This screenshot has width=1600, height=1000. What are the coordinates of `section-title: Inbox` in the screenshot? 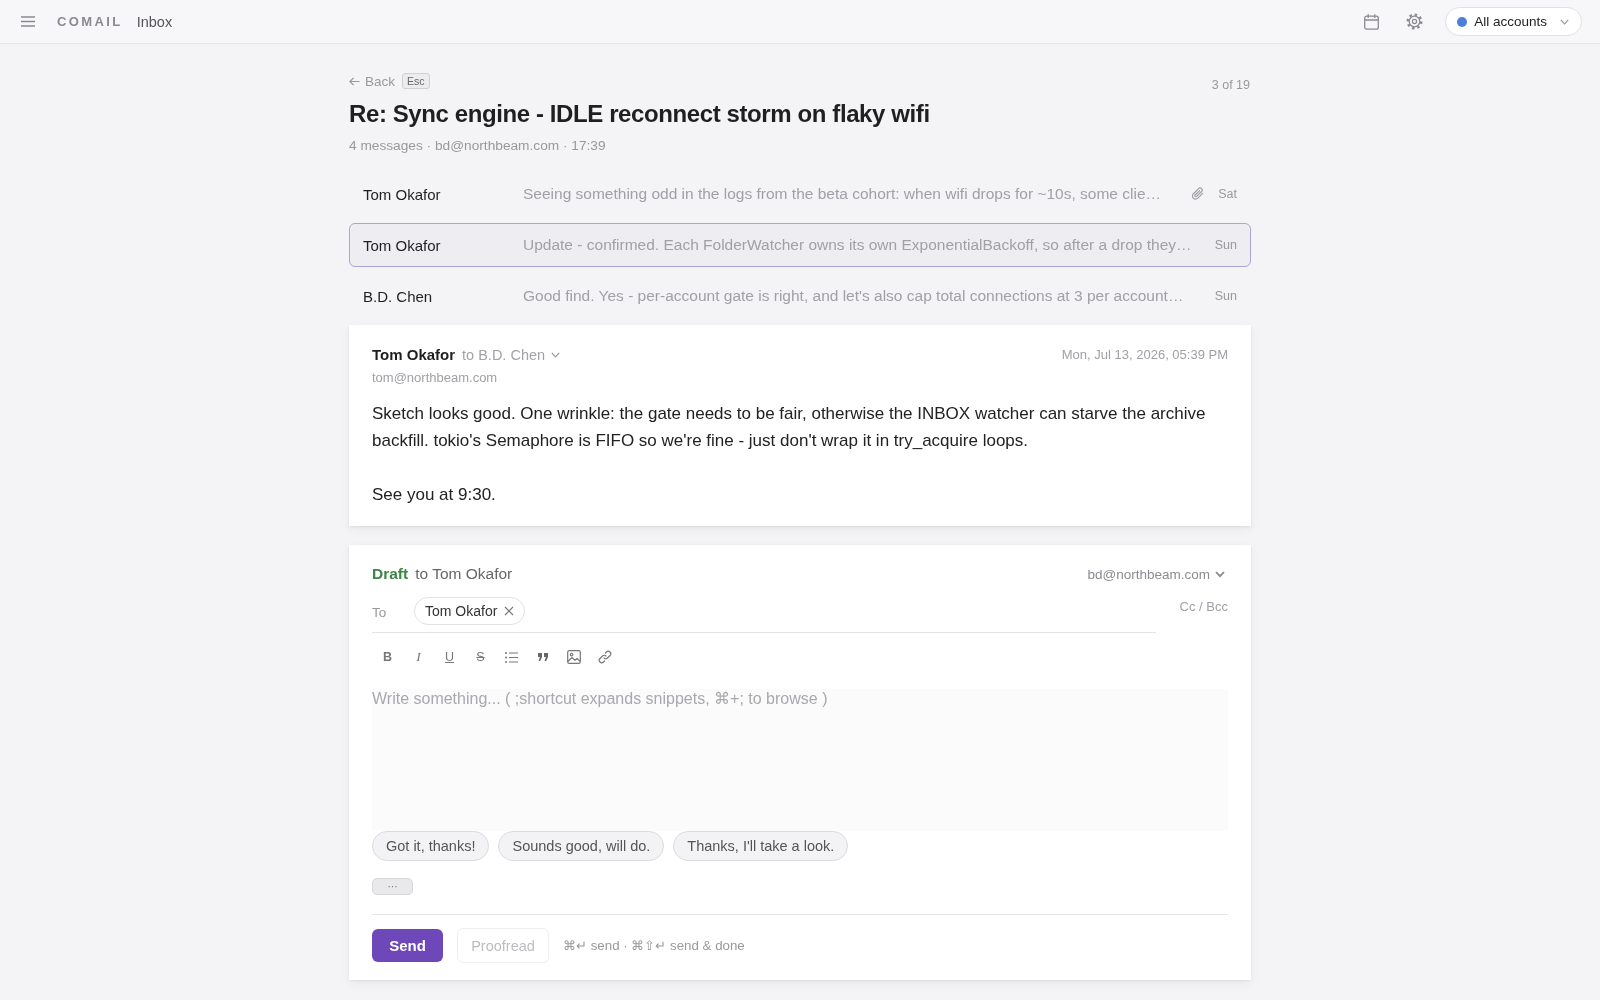 It's located at (154, 21).